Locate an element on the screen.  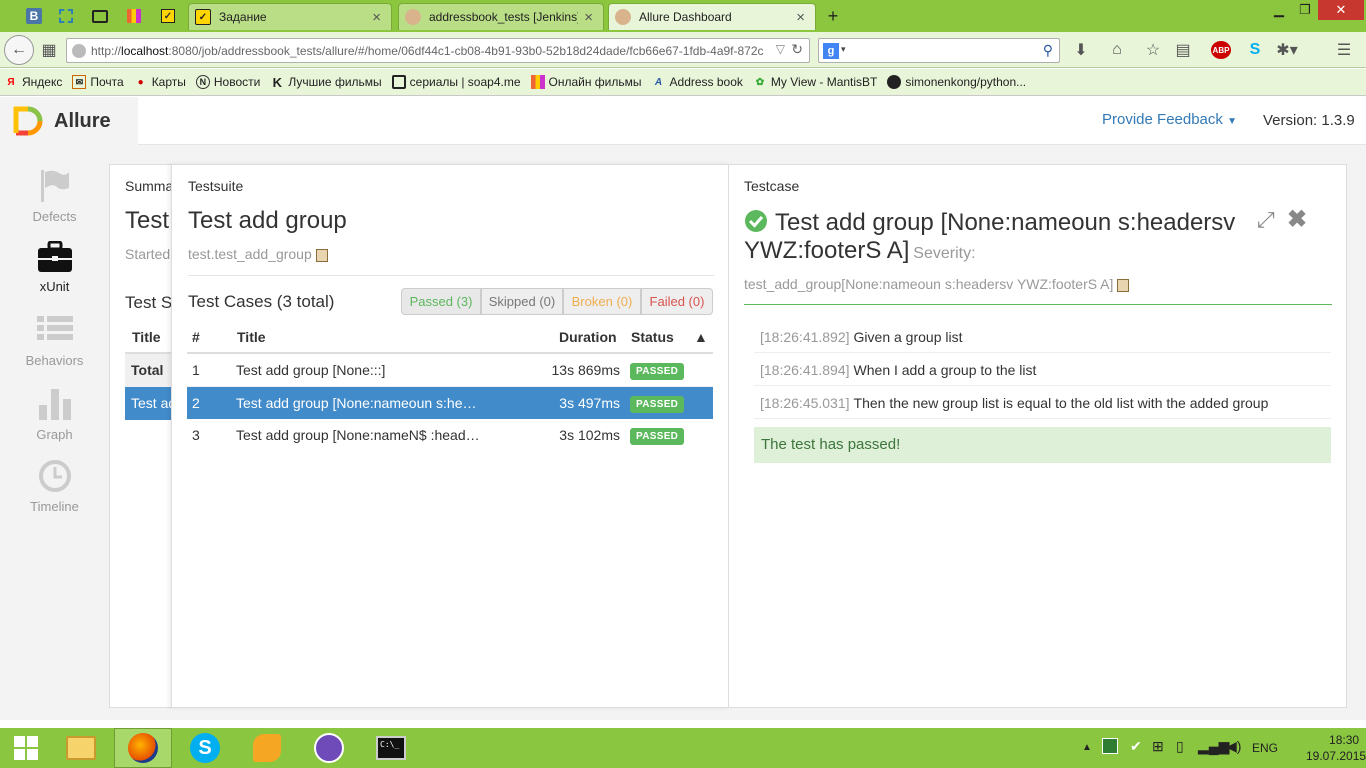
bookmark-news: N Новости is located at coordinates (227, 82).